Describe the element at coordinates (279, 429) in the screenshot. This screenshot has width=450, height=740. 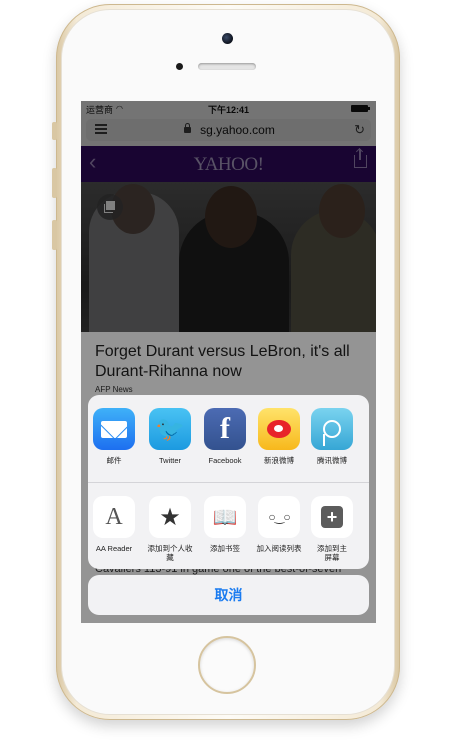
I see `sina-weibo-icon` at that location.